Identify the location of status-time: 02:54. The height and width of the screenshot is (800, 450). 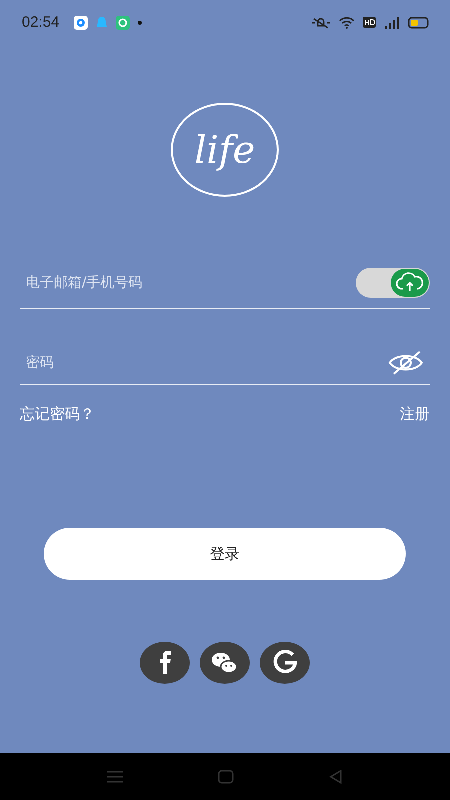
(41, 22).